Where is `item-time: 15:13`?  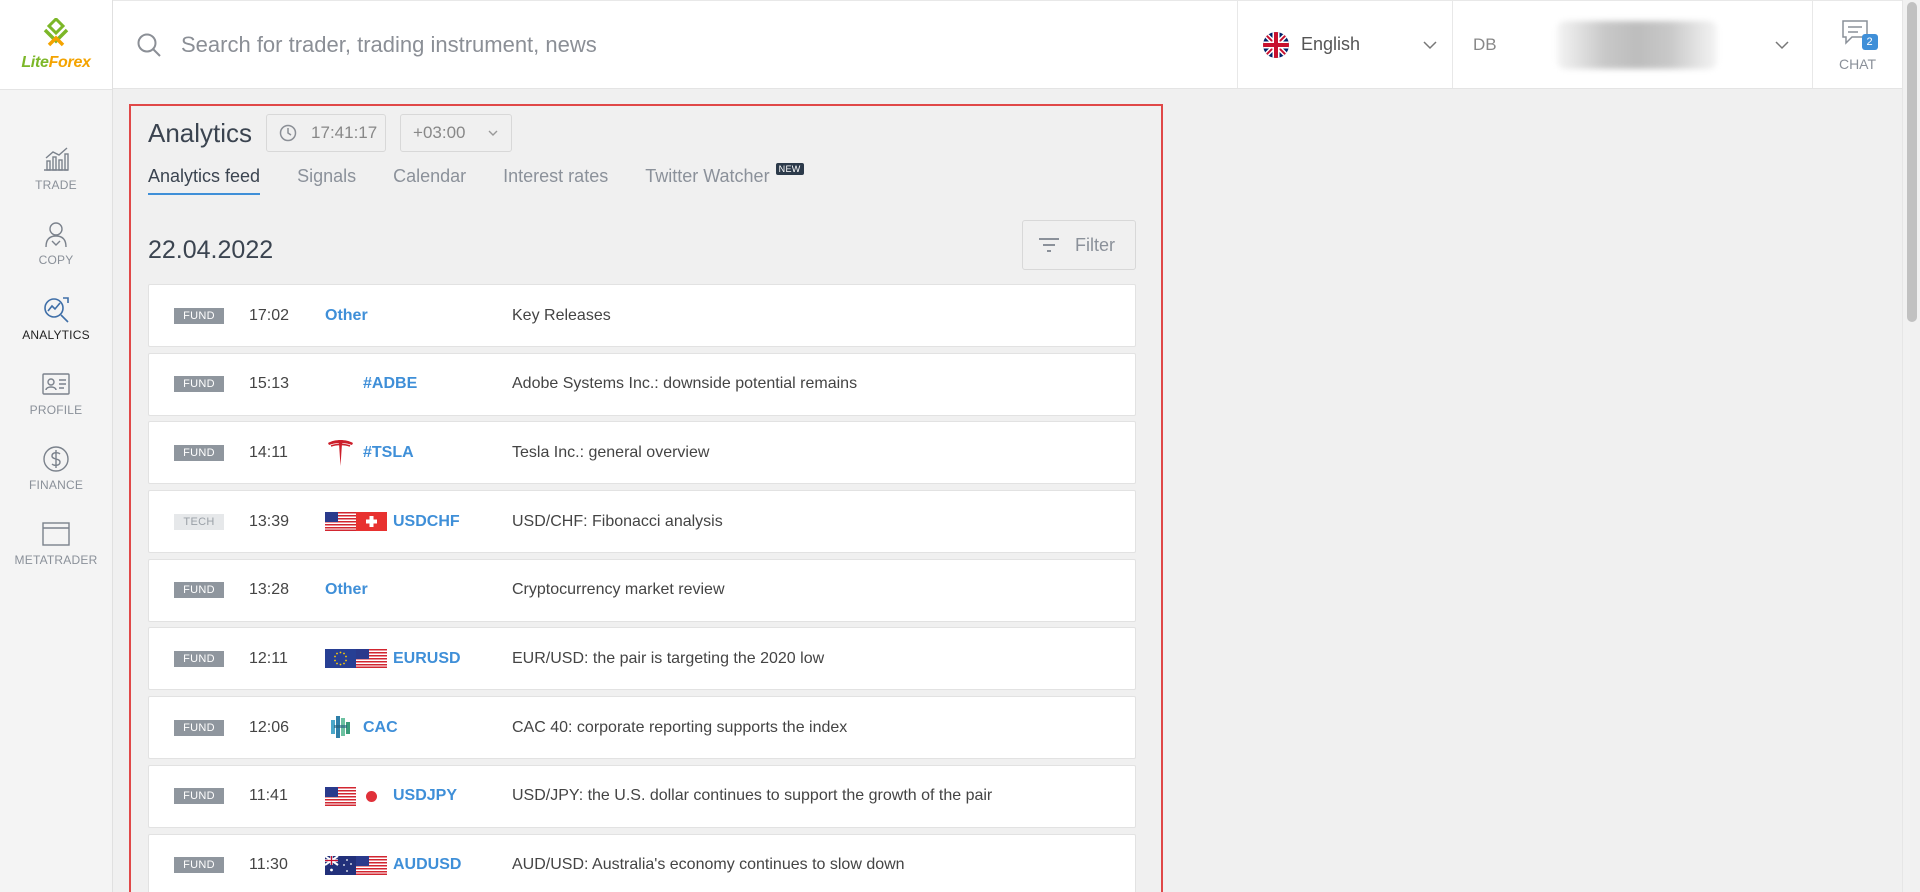 item-time: 15:13 is located at coordinates (269, 384).